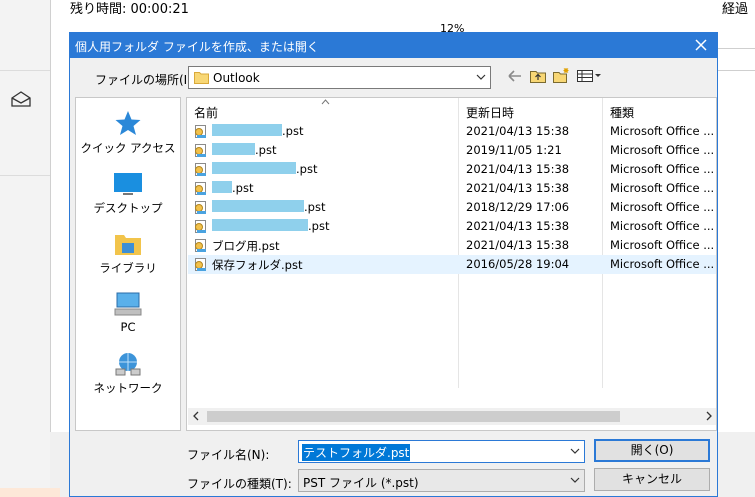 Image resolution: width=755 pixels, height=497 pixels. I want to click on folder-up-icon, so click(538, 76).